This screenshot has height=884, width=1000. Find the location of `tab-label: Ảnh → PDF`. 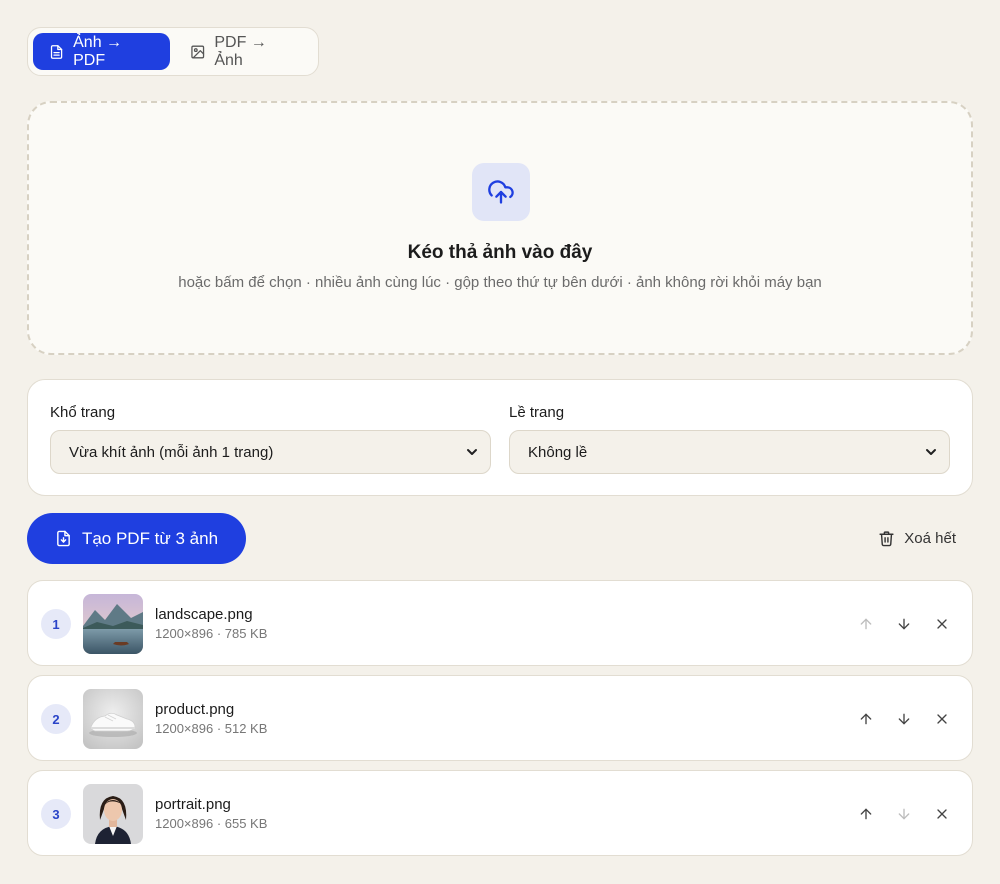

tab-label: Ảnh → PDF is located at coordinates (98, 51).